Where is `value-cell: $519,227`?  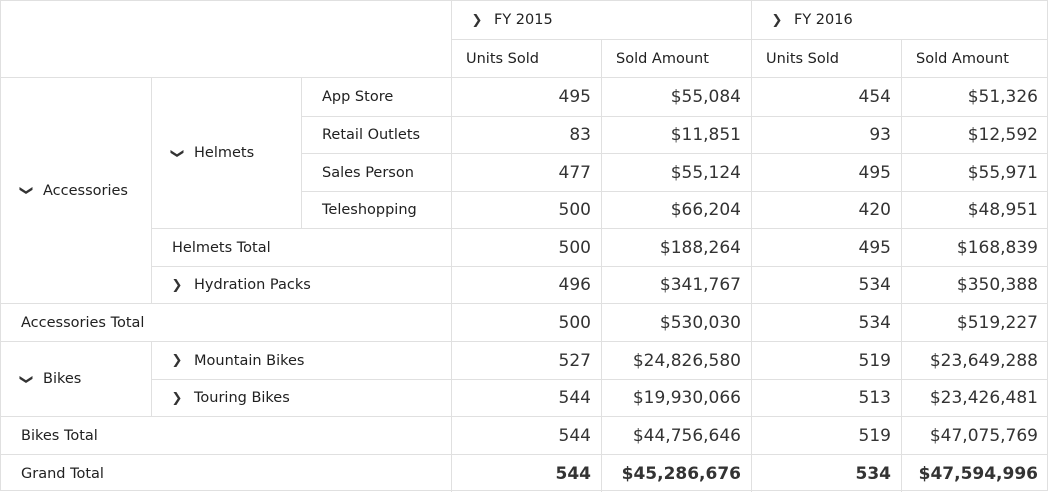
value-cell: $519,227 is located at coordinates (975, 323).